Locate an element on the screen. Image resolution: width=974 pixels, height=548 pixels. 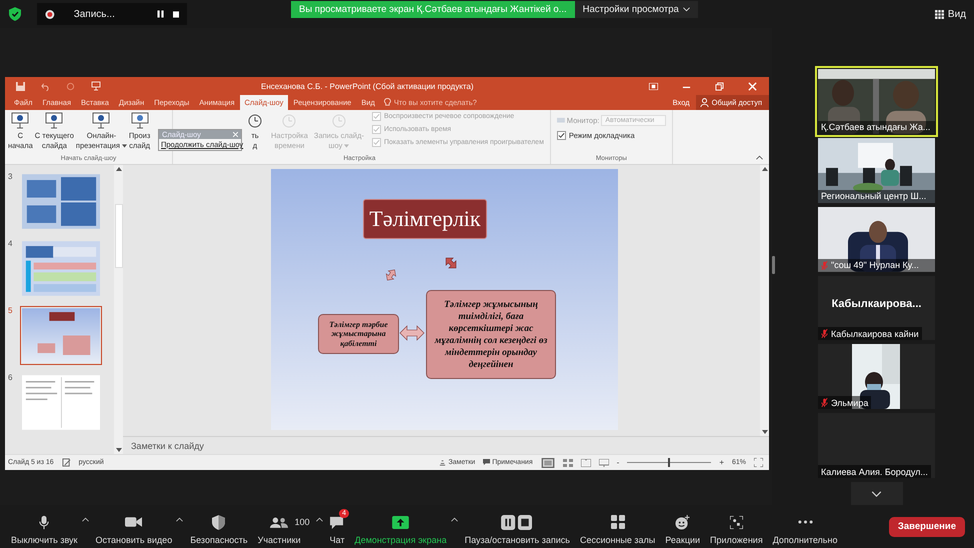
zoom-out-button: - is located at coordinates (618, 462).